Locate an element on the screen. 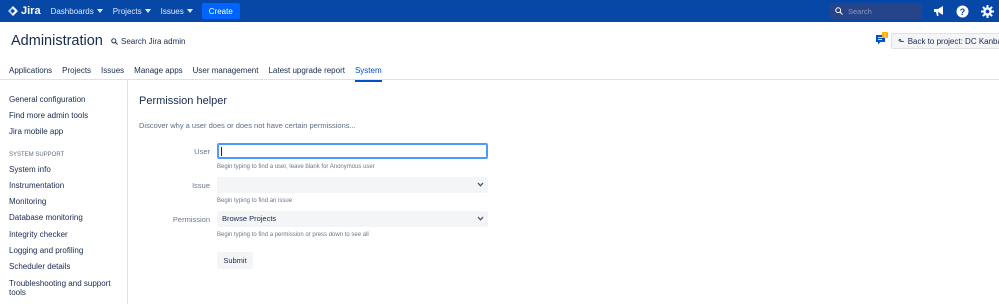 The width and height of the screenshot is (999, 304). feedback-icon: 1 is located at coordinates (882, 38).